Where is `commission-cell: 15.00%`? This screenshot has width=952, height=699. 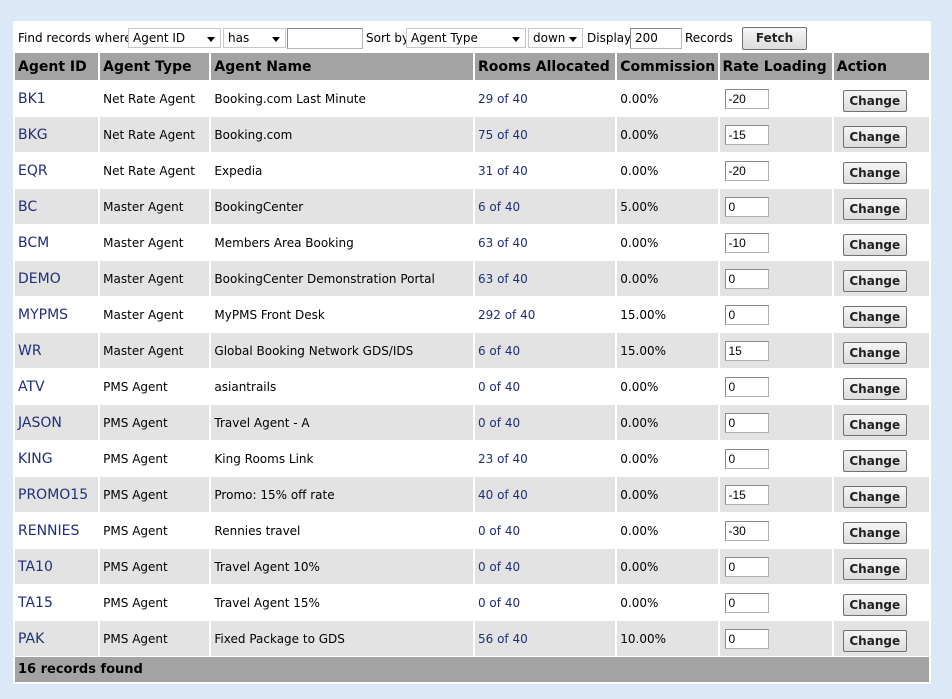
commission-cell: 15.00% is located at coordinates (667, 351).